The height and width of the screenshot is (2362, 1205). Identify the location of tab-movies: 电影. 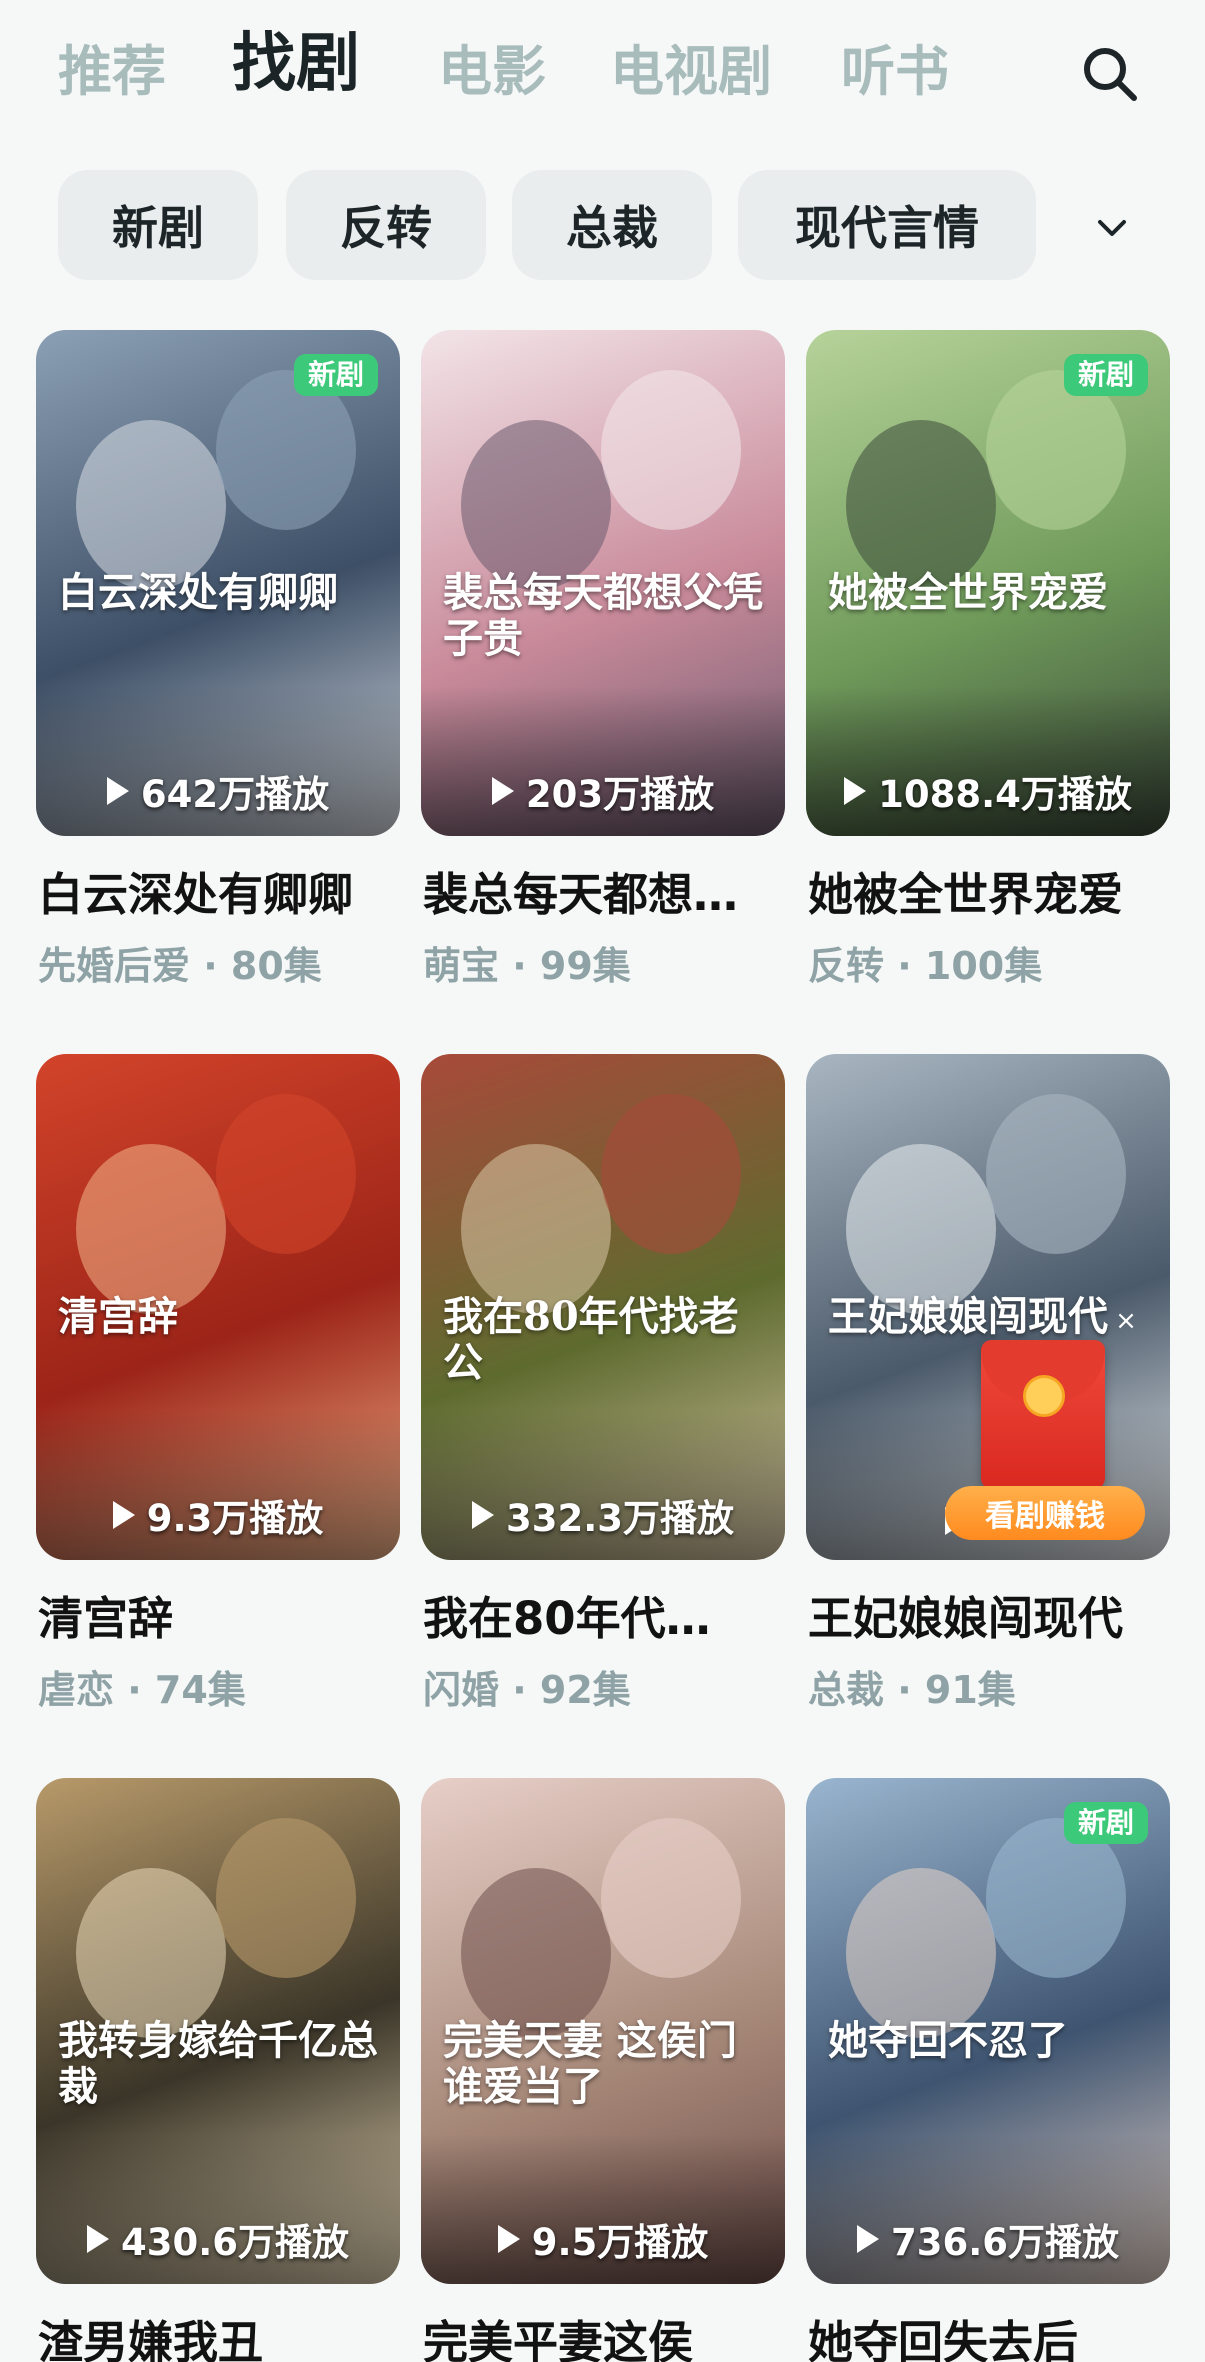
(492, 72).